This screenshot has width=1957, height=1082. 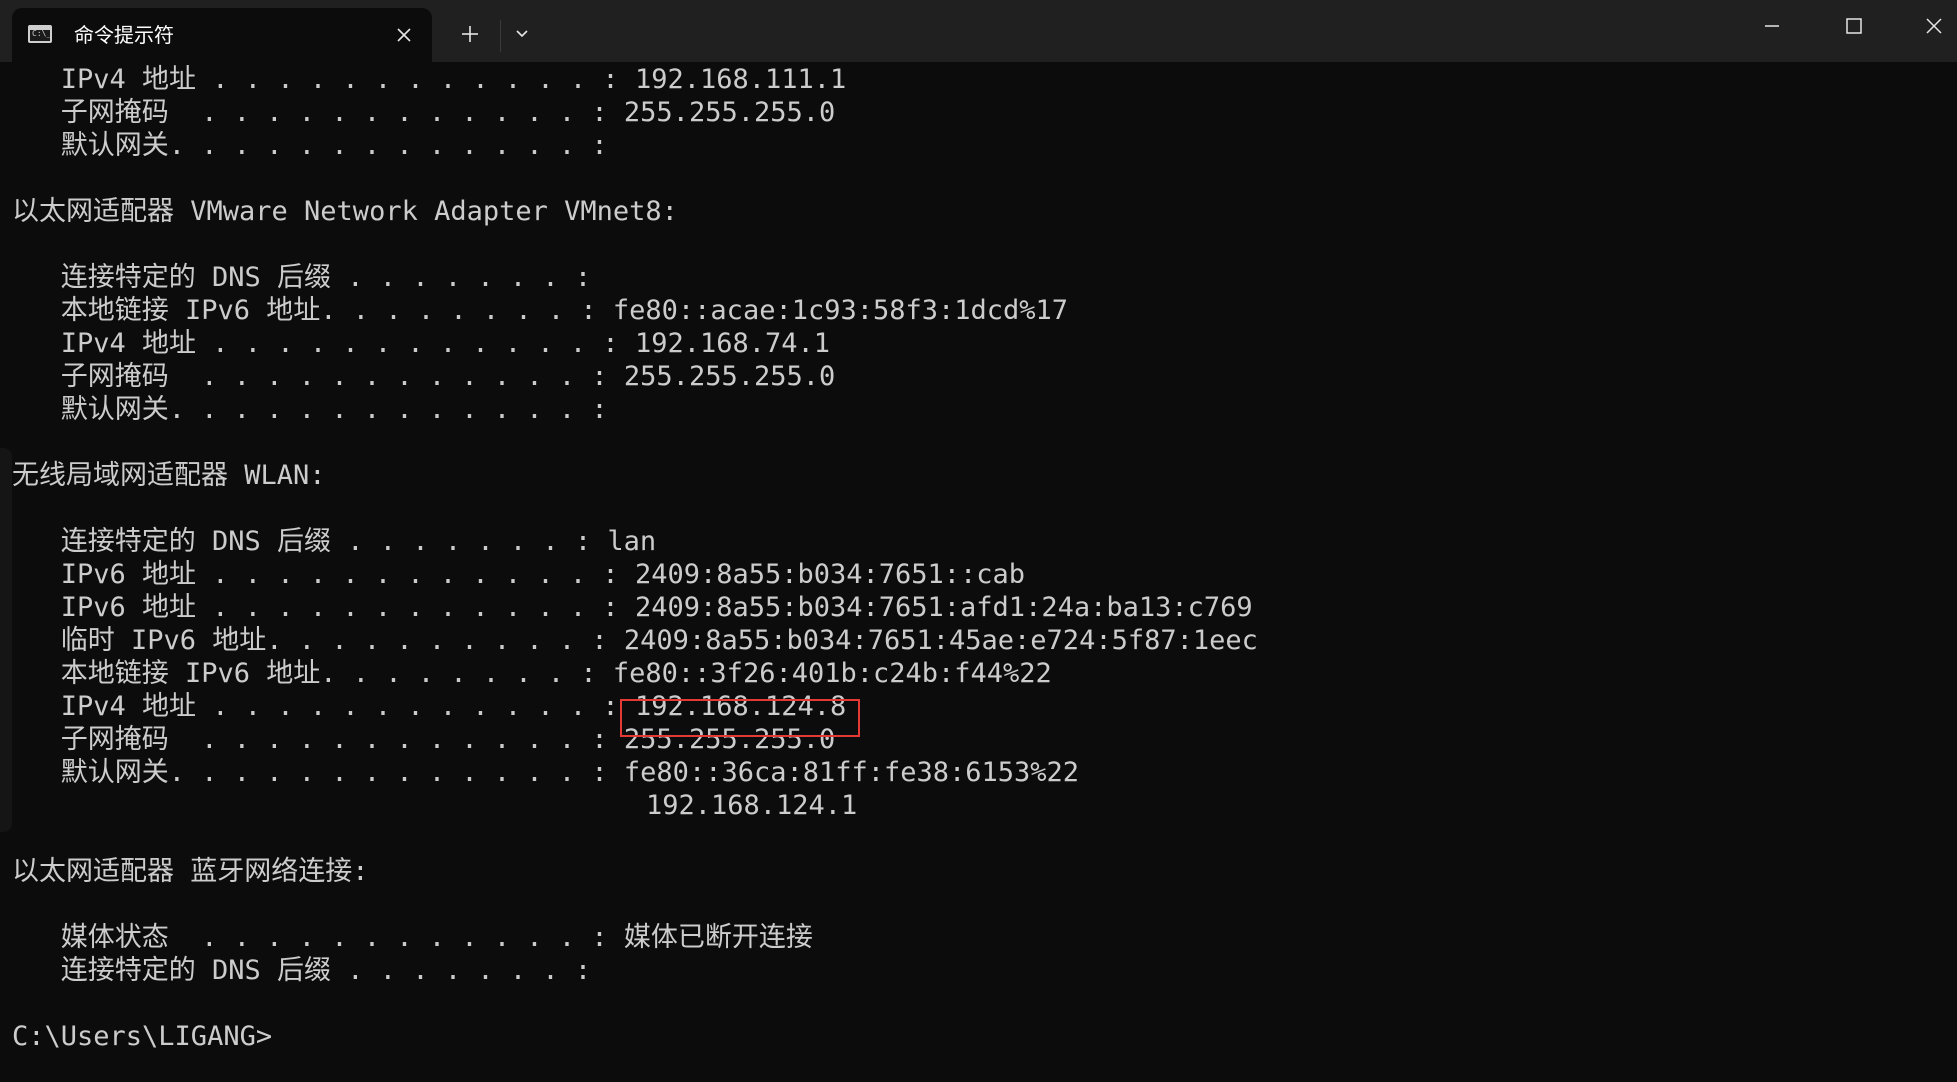 I want to click on minimize-button, so click(x=1772, y=26).